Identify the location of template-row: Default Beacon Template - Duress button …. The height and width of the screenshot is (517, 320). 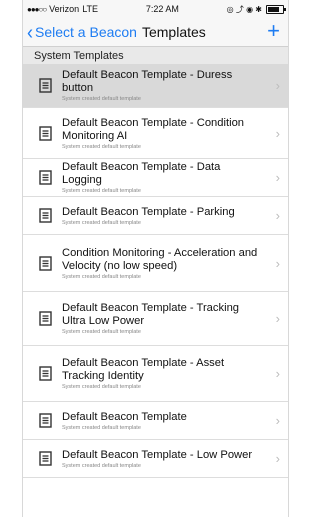
(155, 86).